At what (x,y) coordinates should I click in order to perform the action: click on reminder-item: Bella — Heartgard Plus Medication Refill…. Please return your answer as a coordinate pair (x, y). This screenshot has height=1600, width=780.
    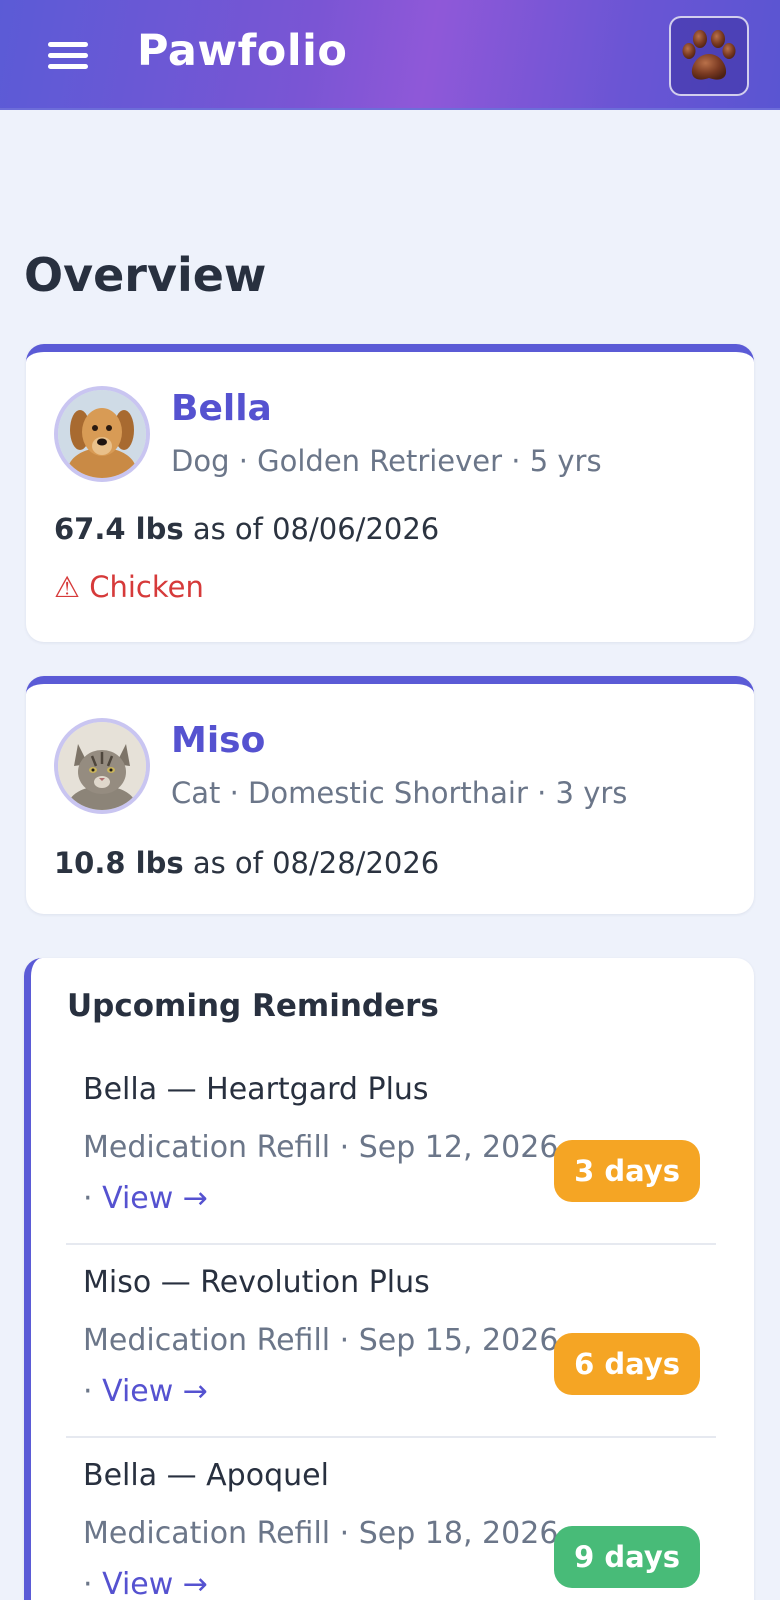
    Looking at the image, I should click on (391, 1151).